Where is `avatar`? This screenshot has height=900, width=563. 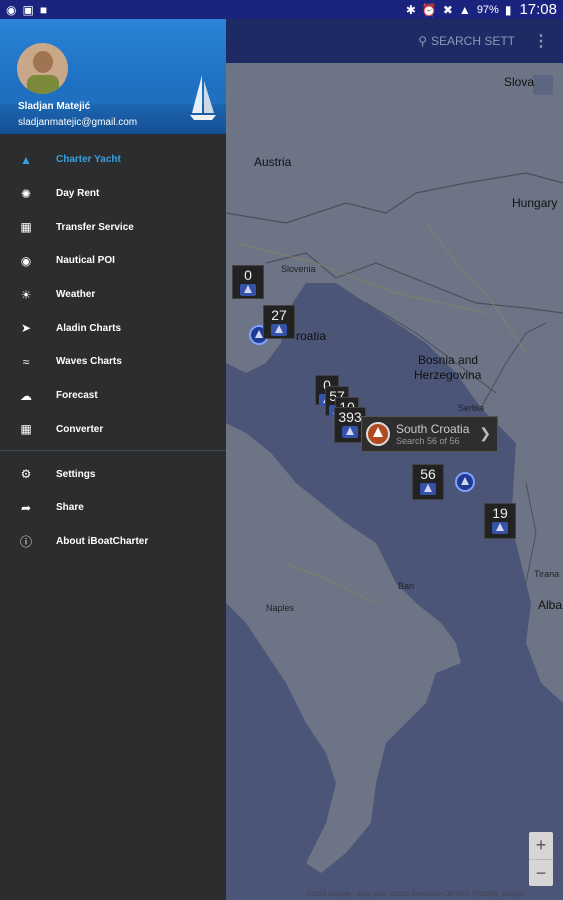 avatar is located at coordinates (42, 68).